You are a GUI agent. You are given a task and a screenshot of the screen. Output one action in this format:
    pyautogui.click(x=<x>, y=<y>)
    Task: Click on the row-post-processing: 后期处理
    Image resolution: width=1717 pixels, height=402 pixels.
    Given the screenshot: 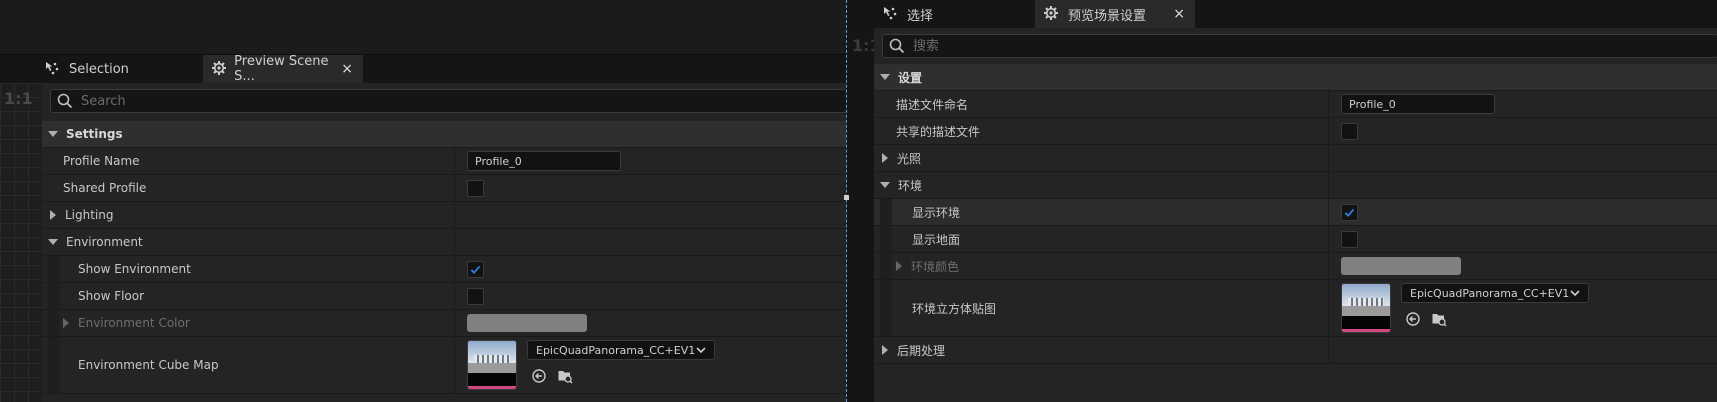 What is the action you would take?
    pyautogui.click(x=1295, y=350)
    